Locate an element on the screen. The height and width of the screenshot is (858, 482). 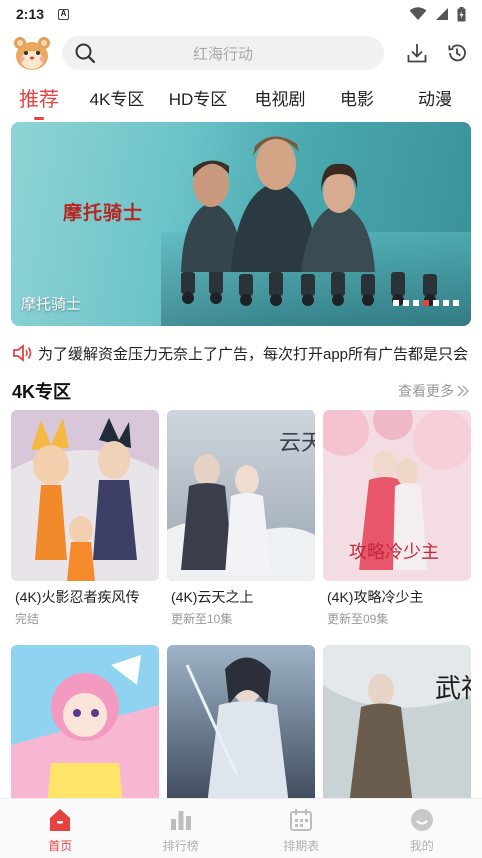
status-time: 2:13 is located at coordinates (30, 14).